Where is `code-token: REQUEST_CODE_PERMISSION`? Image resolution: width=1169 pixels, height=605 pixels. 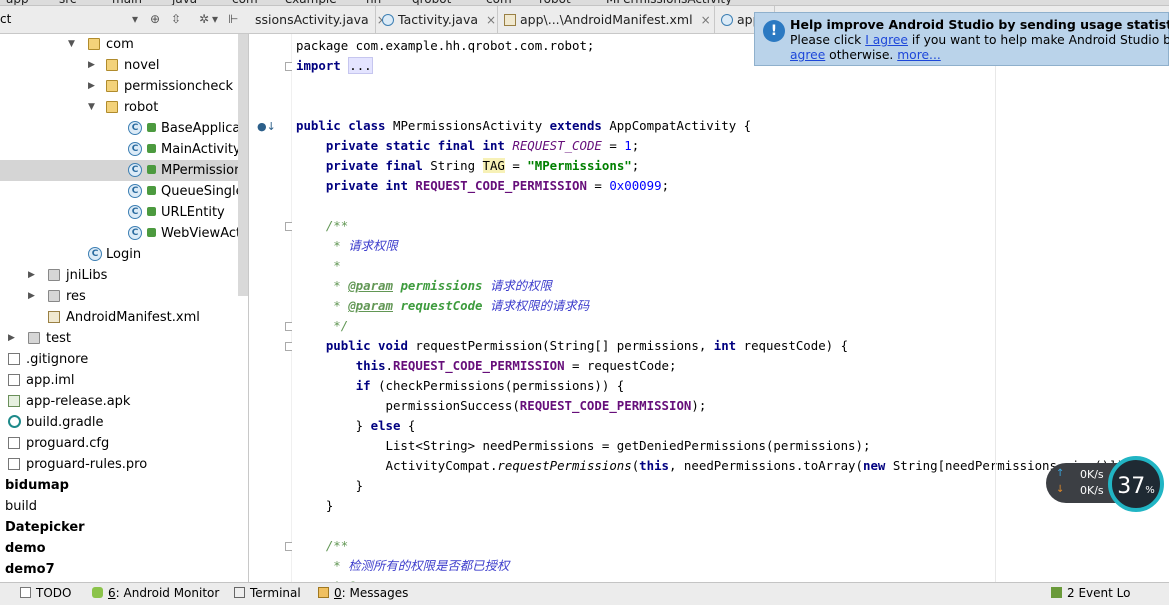
code-token: REQUEST_CODE_PERMISSION is located at coordinates (501, 185).